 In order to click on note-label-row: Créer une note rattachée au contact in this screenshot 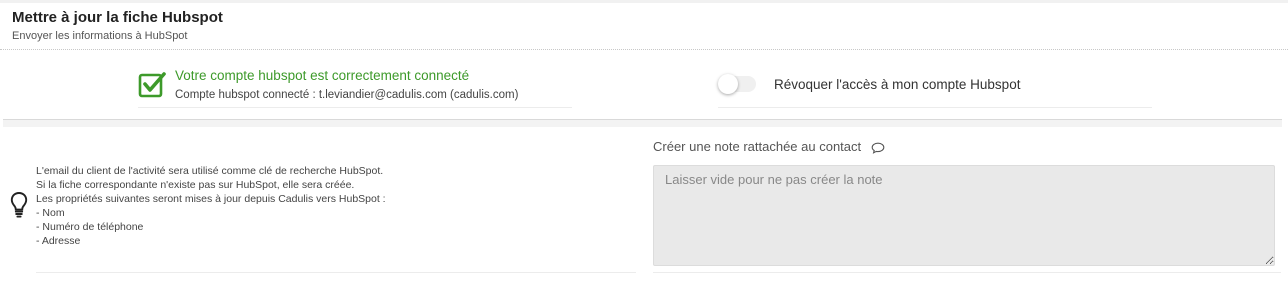, I will do `click(769, 146)`.